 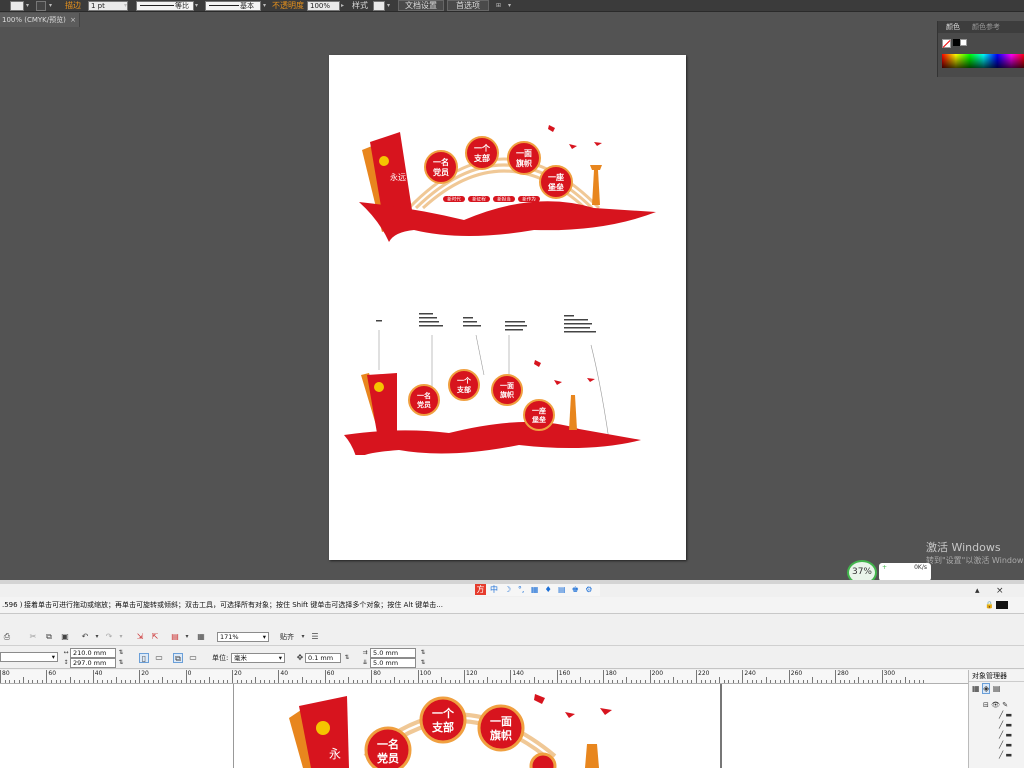 I want to click on dup-x-spinner-icon: ⇅, so click(x=423, y=653).